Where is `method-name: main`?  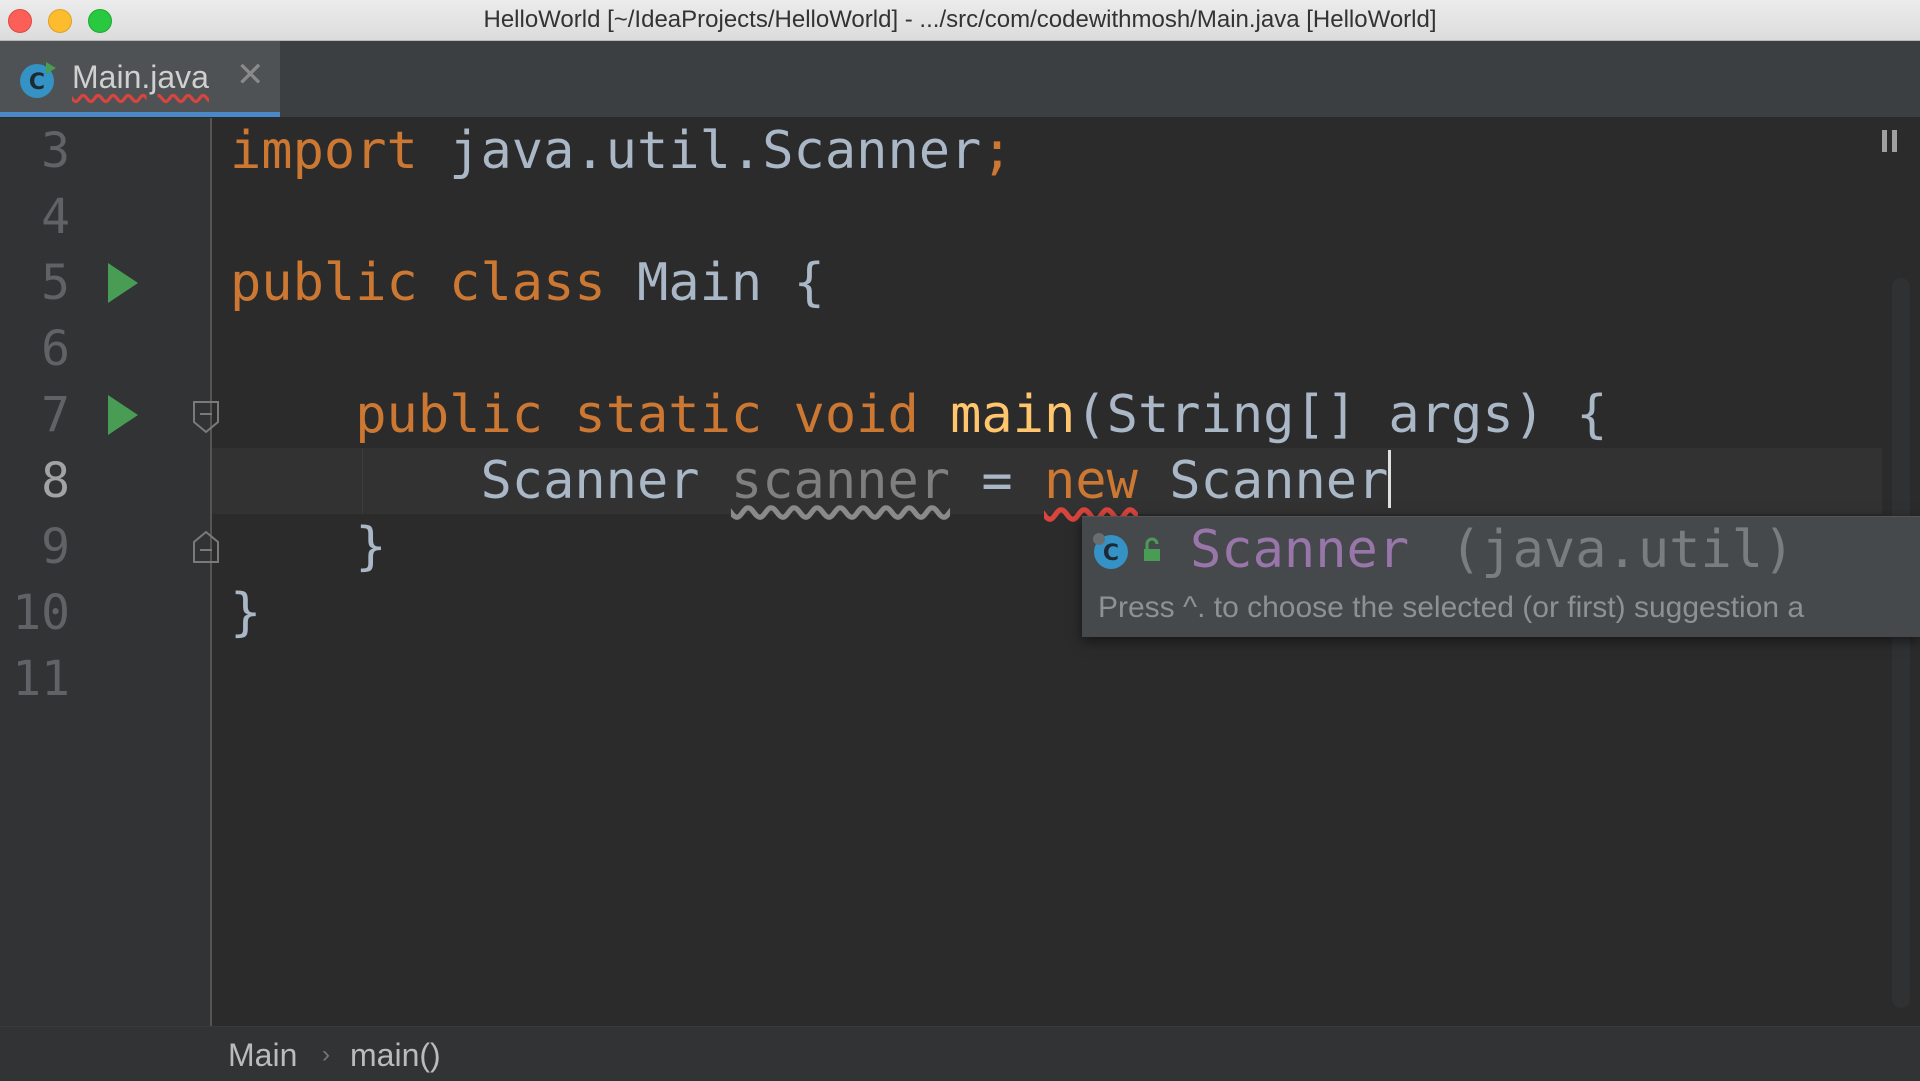
method-name: main is located at coordinates (1013, 415).